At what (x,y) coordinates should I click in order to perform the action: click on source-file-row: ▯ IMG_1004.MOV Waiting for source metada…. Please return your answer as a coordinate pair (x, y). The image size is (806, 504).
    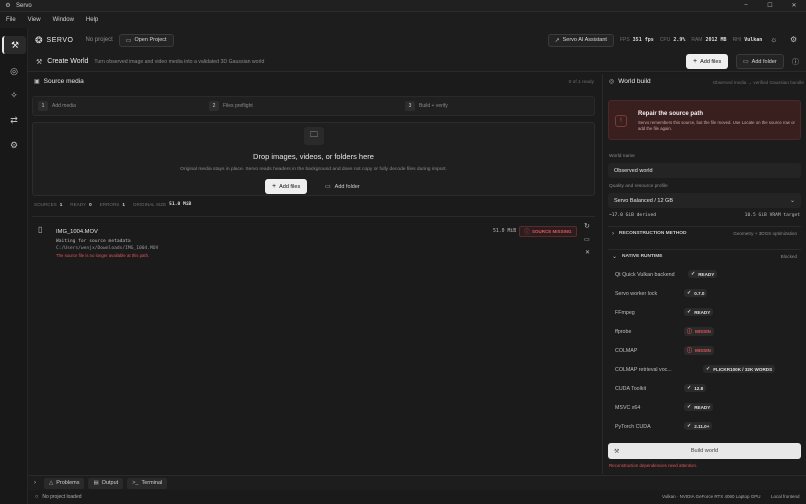
    Looking at the image, I should click on (313, 237).